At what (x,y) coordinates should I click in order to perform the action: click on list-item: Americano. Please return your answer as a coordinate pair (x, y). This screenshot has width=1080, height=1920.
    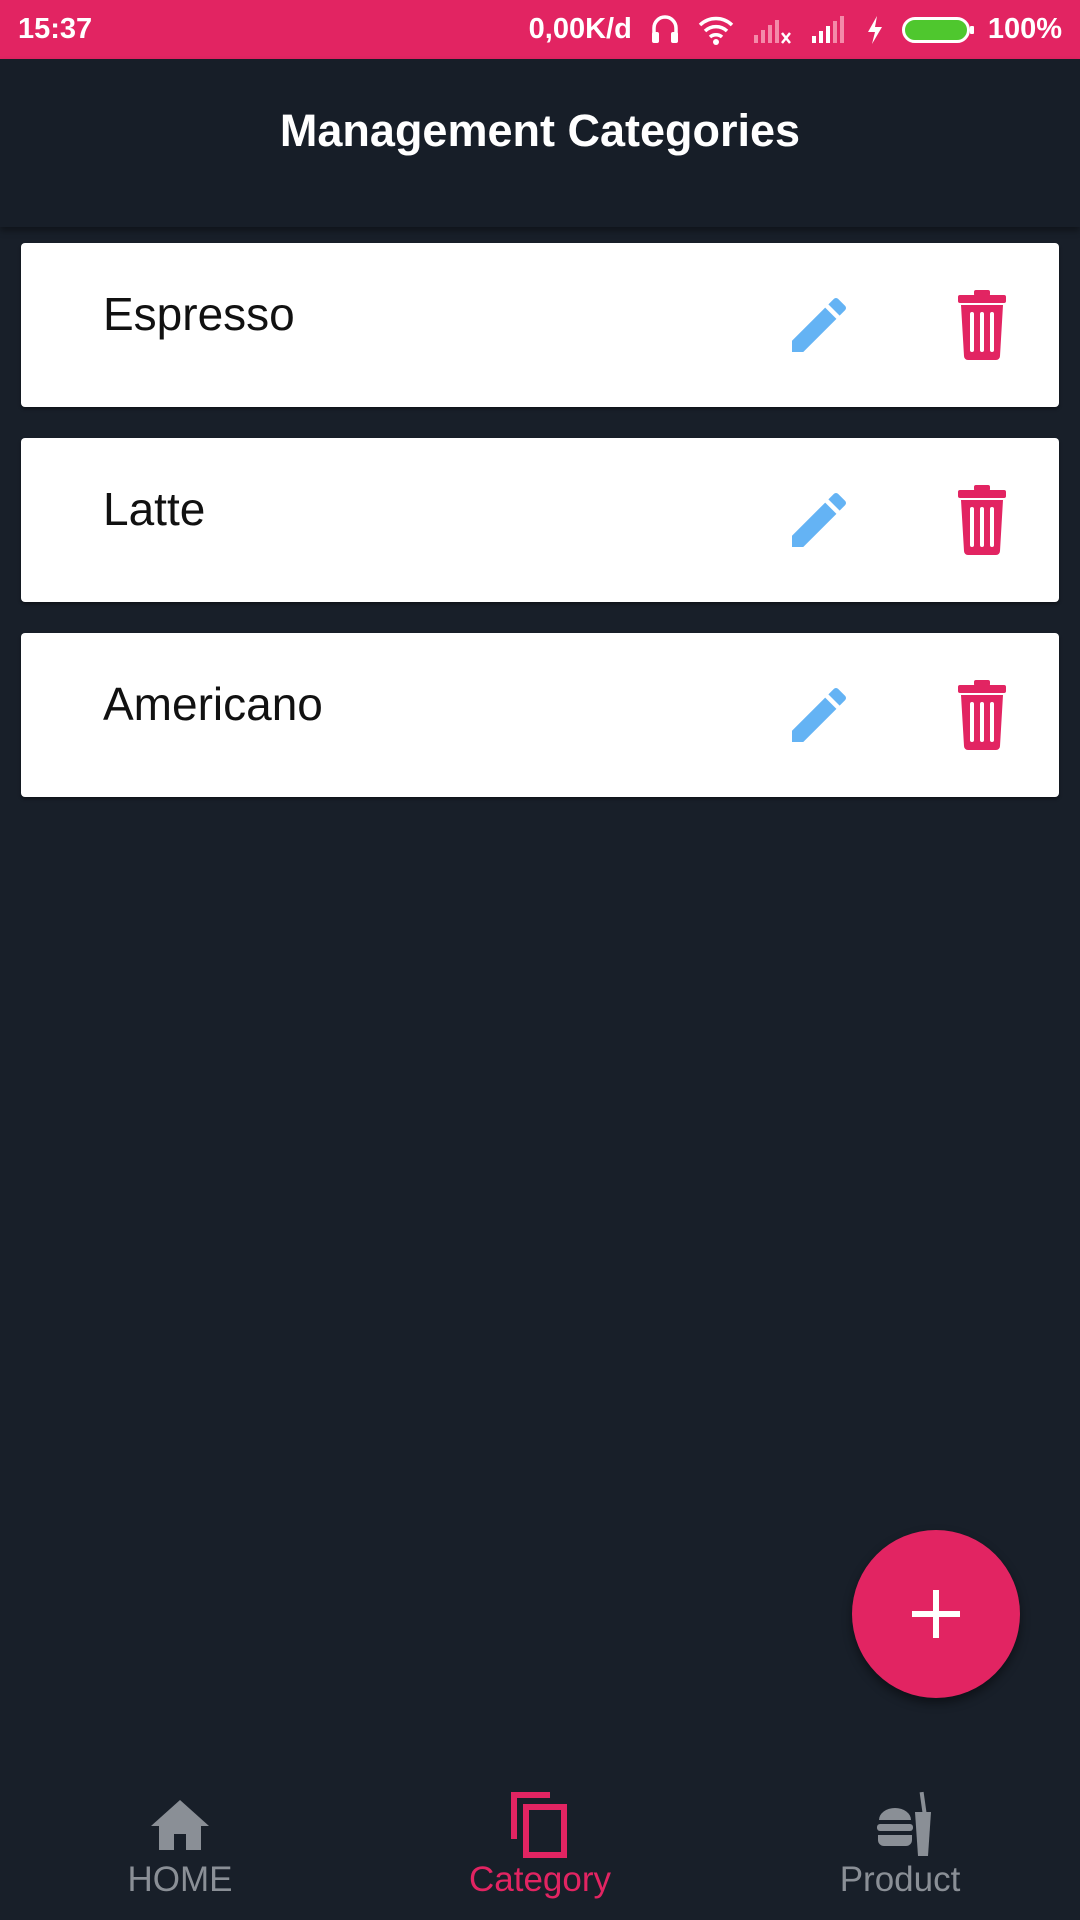
    Looking at the image, I should click on (540, 715).